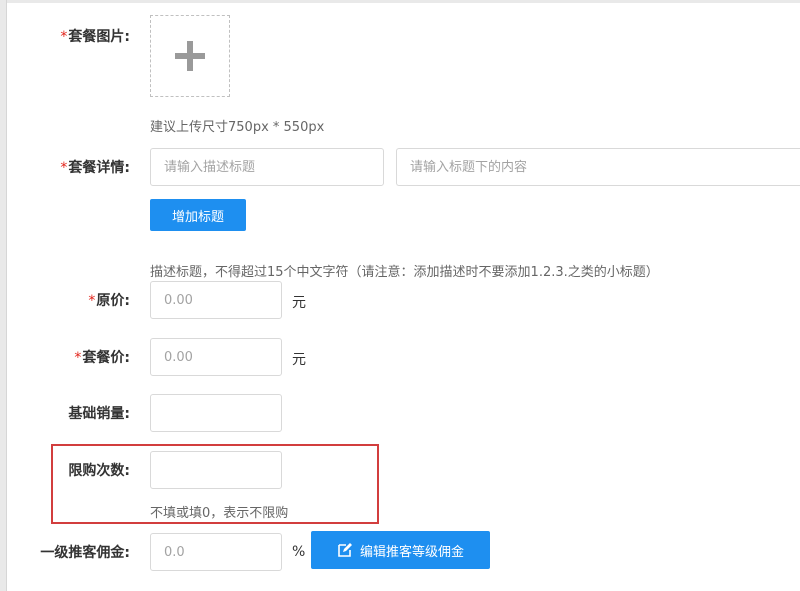 The width and height of the screenshot is (800, 591). What do you see at coordinates (198, 215) in the screenshot?
I see `add-title-button: 增加标题` at bounding box center [198, 215].